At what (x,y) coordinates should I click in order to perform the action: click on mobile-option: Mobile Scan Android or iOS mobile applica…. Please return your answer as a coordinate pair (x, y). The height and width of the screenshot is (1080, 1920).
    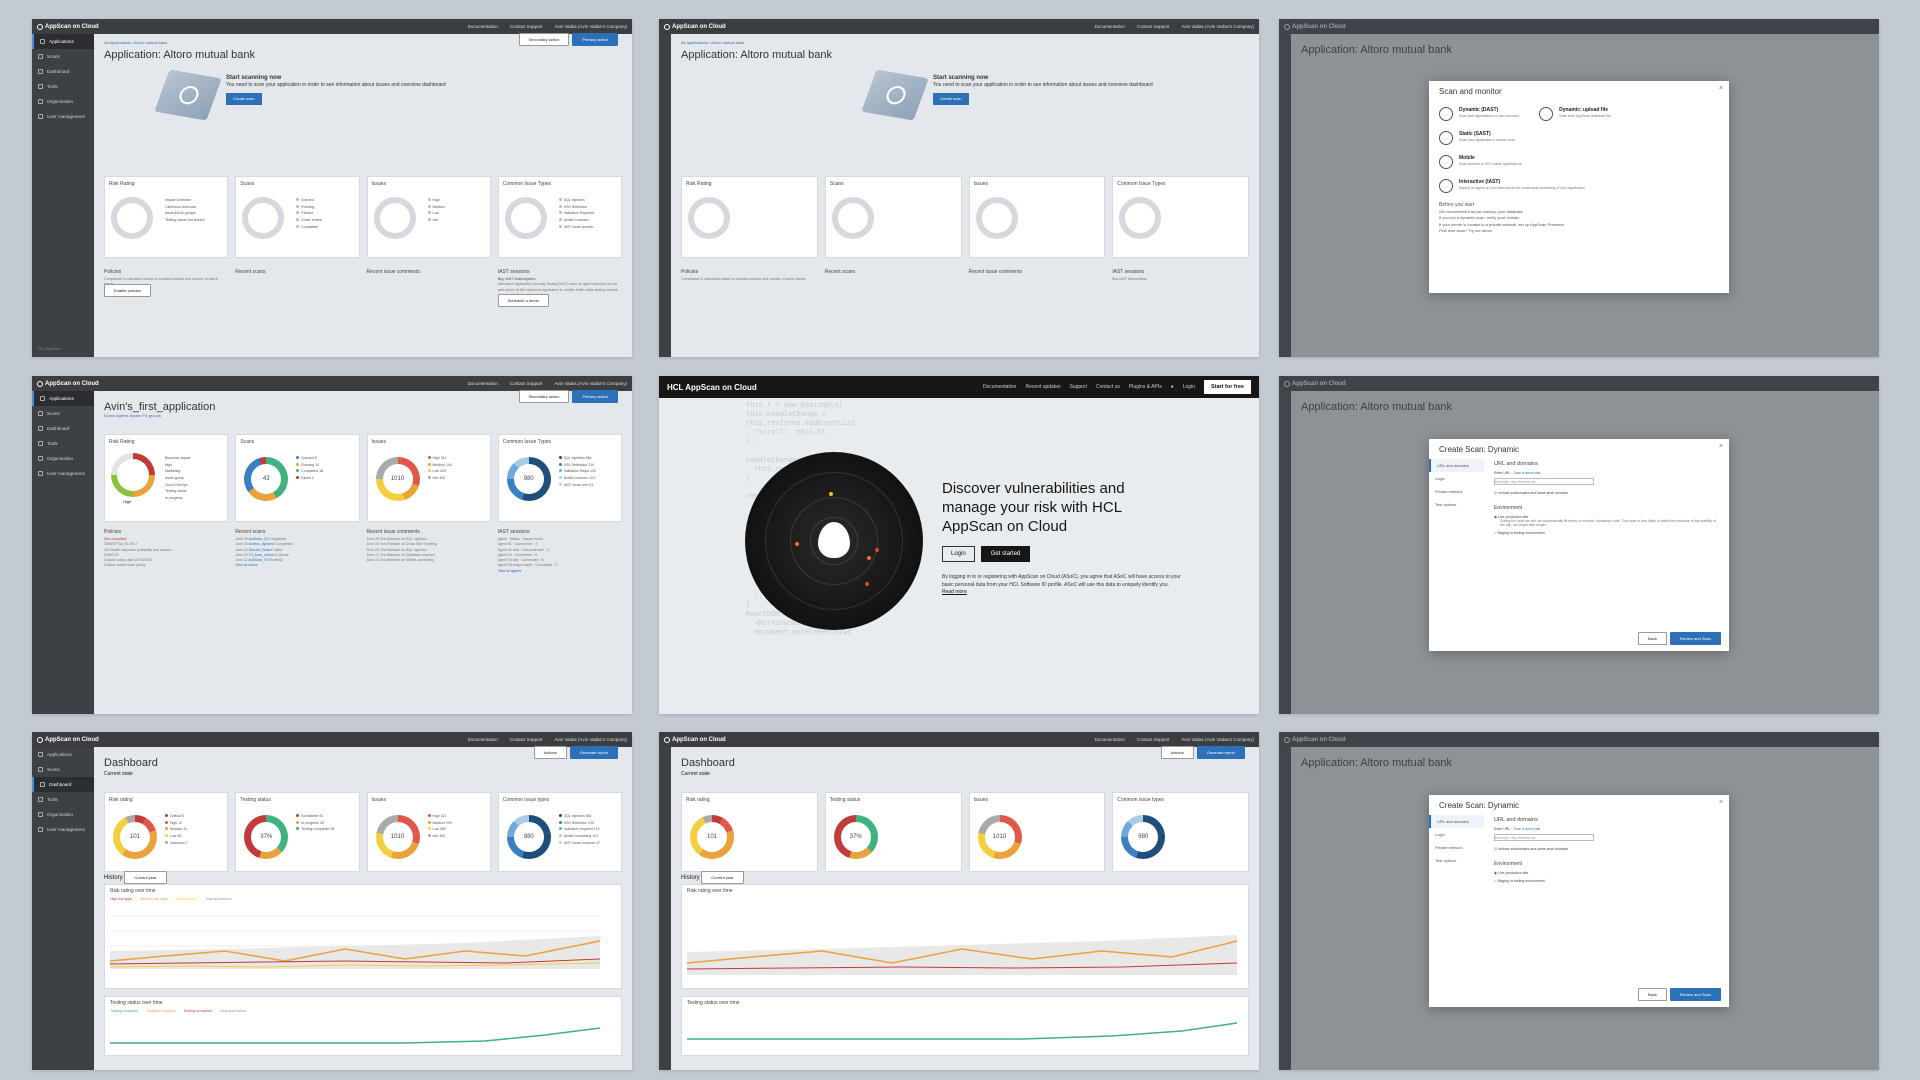
    Looking at the image, I should click on (1579, 162).